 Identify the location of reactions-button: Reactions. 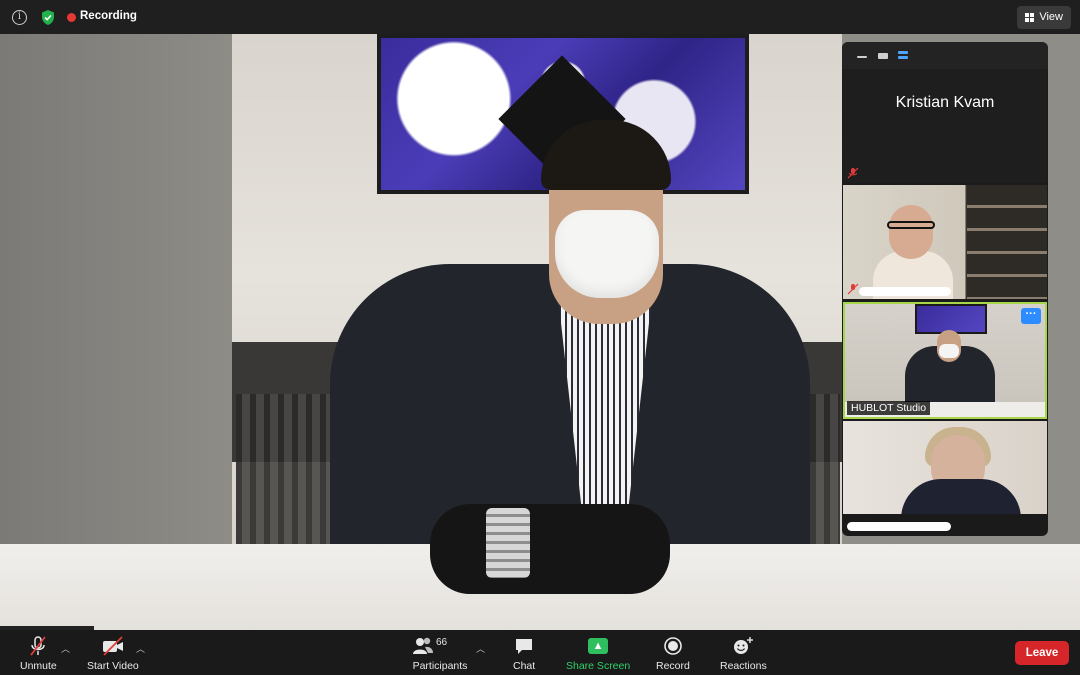
(743, 653).